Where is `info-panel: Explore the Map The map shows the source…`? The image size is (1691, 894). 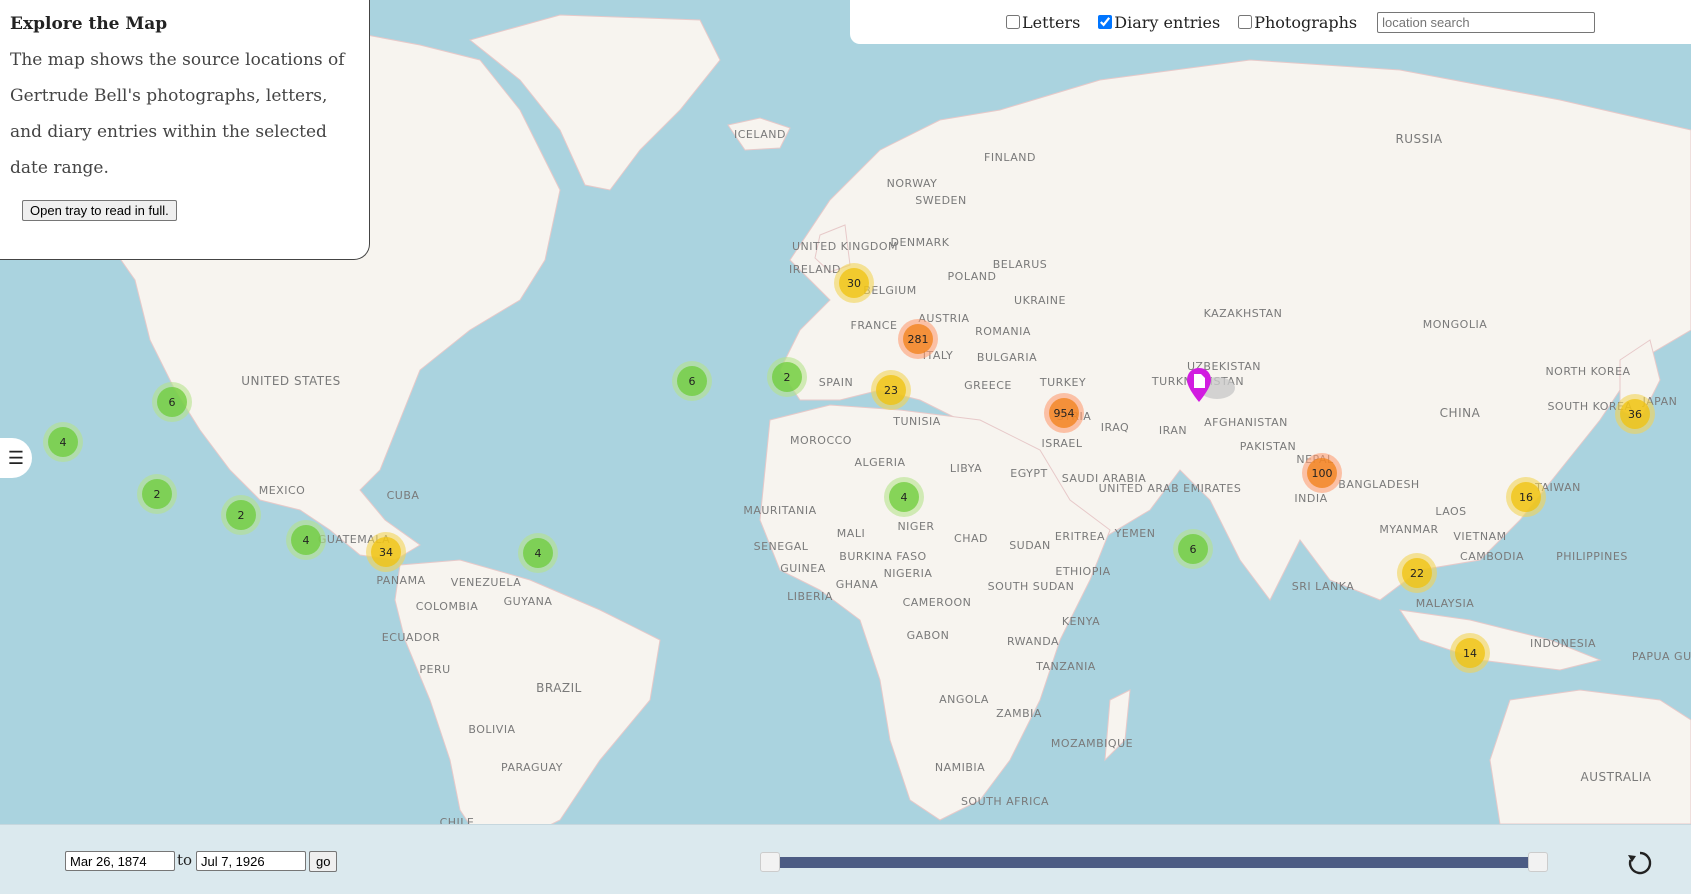 info-panel: Explore the Map The map shows the source… is located at coordinates (185, 130).